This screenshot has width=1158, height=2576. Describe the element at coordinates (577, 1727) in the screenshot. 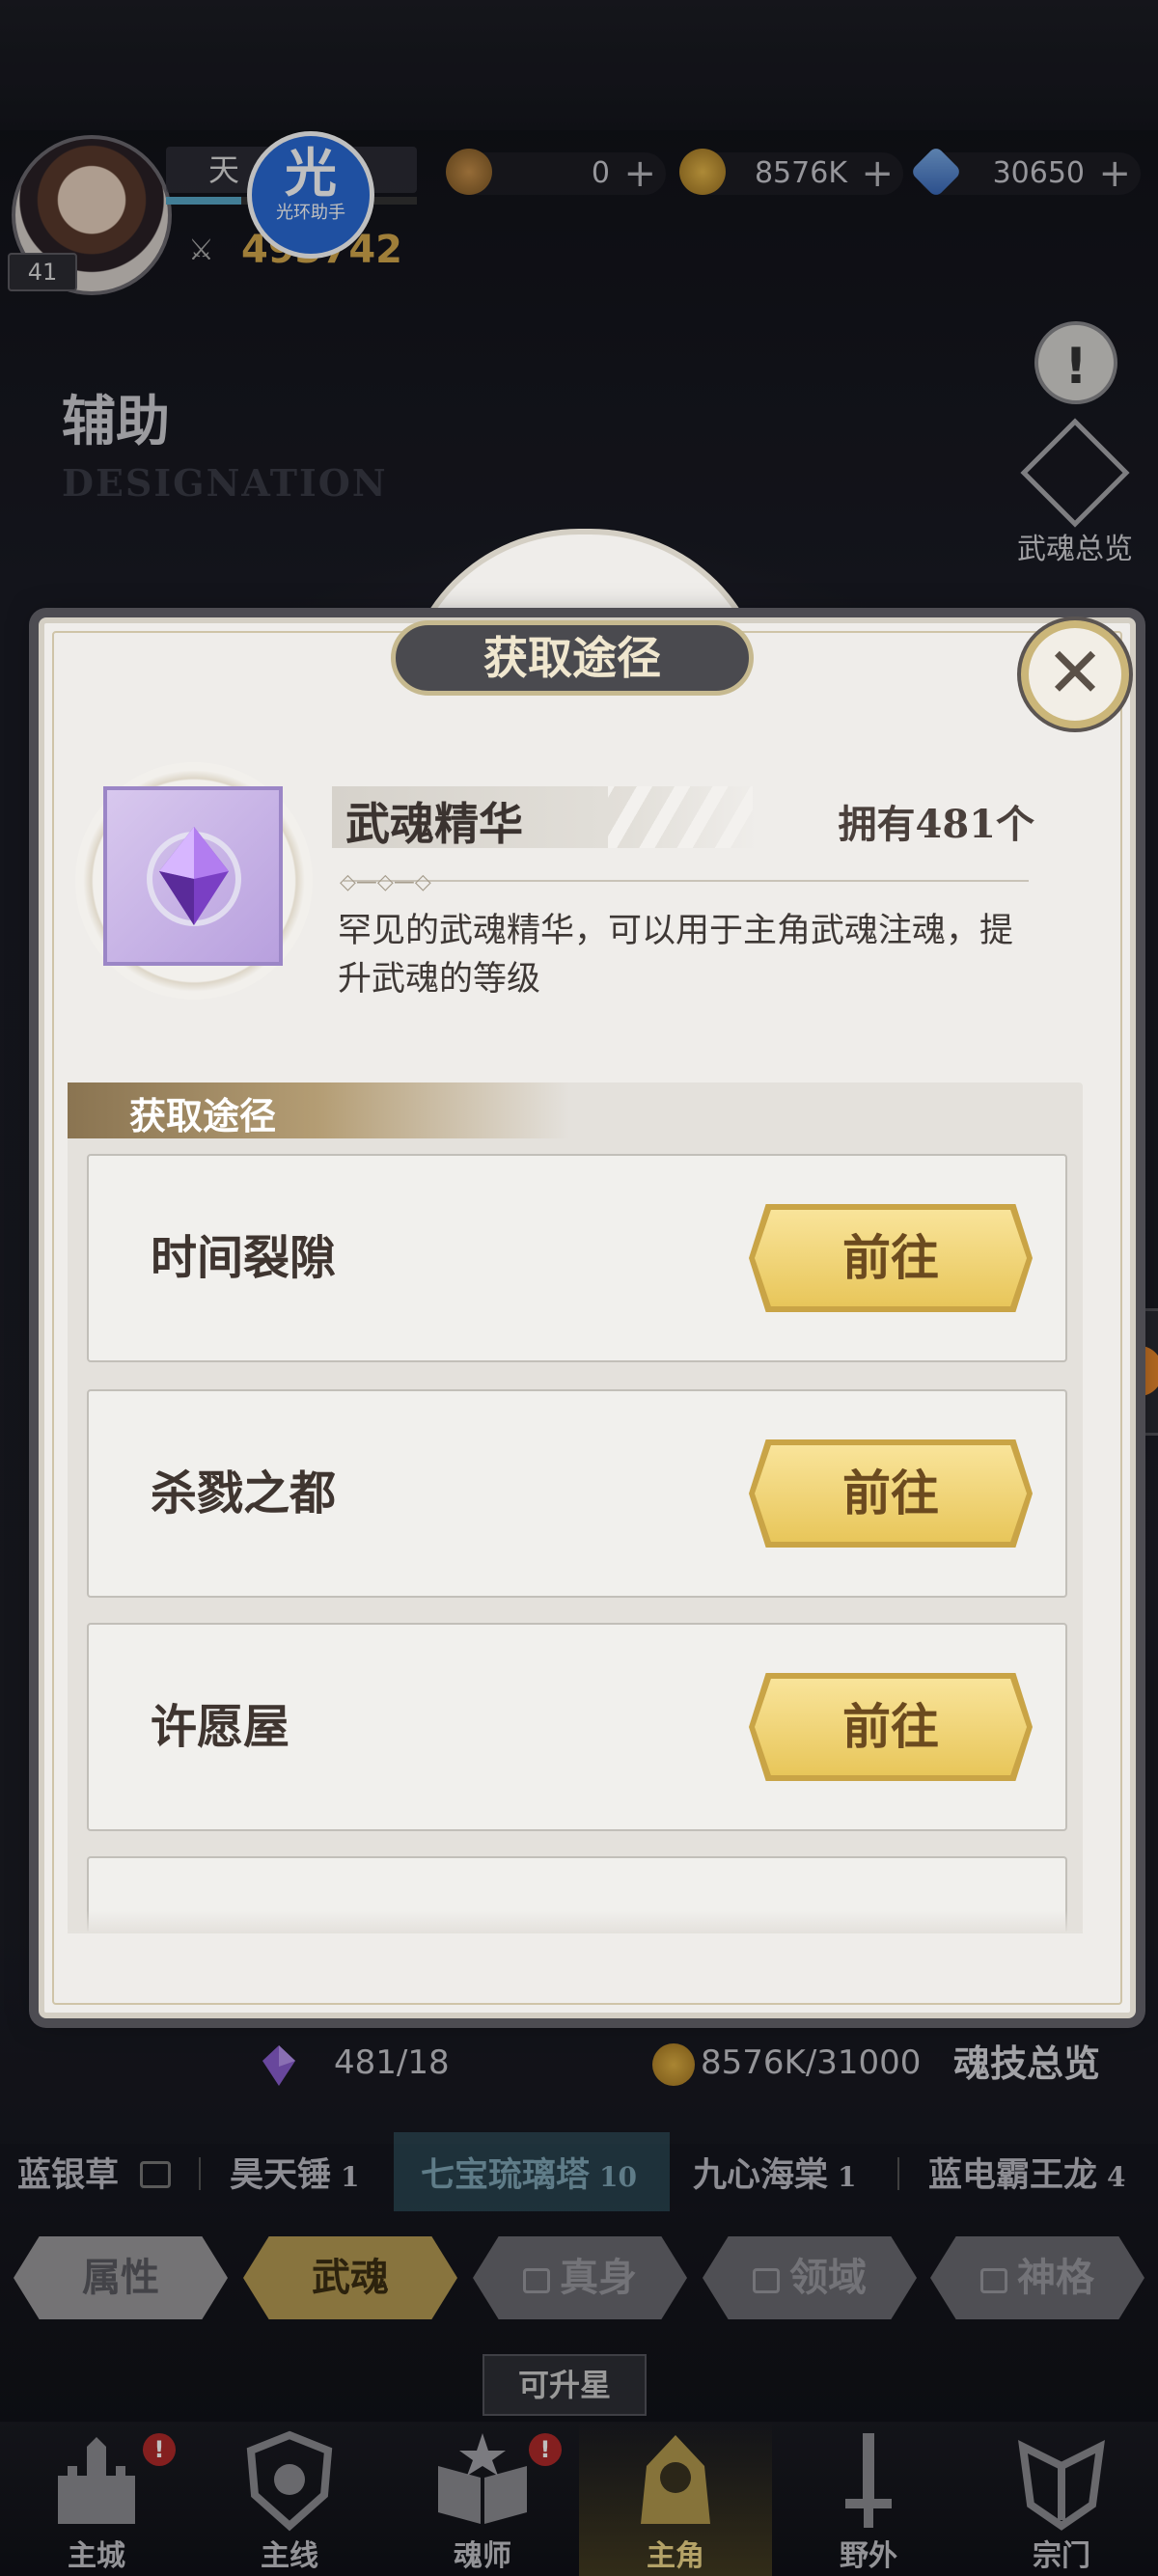

I see `source-row: 许愿屋 前往` at that location.